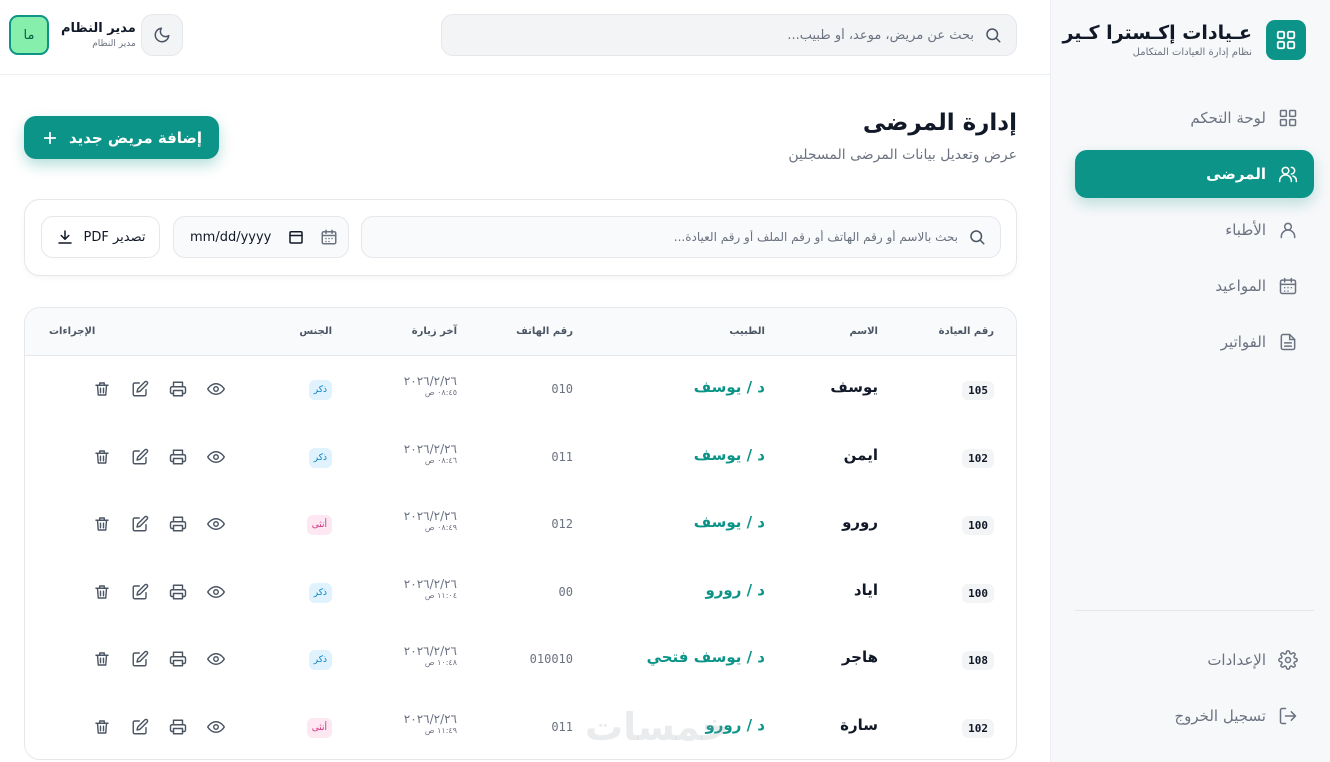 This screenshot has width=1330, height=762. I want to click on sidebar-item-label: الإعدادات, so click(1236, 660).